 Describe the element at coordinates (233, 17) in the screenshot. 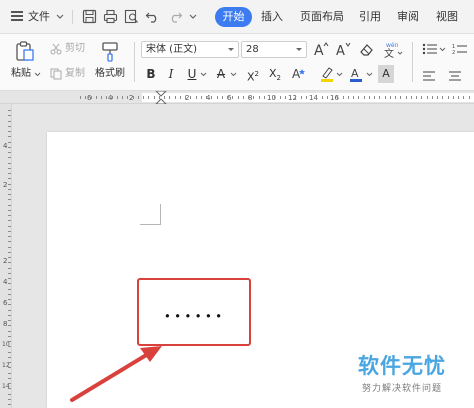

I see `tab-home: 开始` at that location.